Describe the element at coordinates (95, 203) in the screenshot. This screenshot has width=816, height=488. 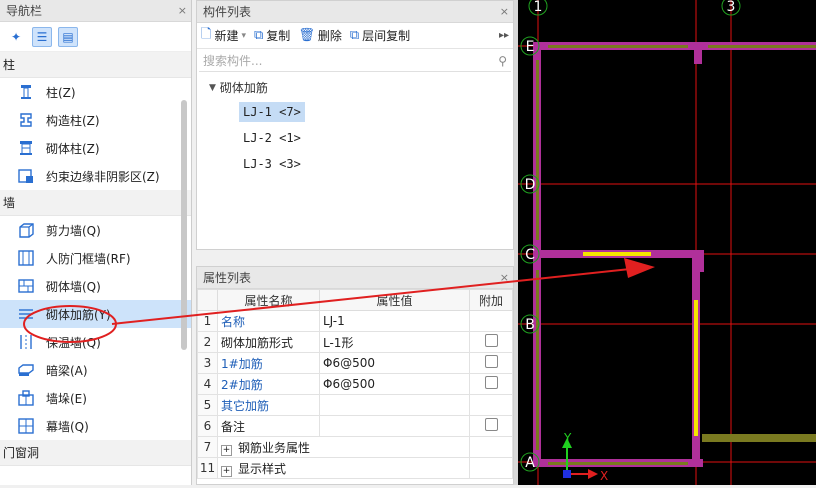
I see `group-wall: 墙` at that location.